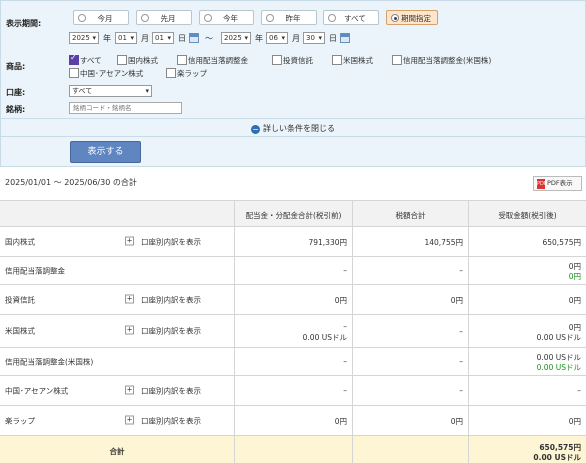 The image size is (586, 463). What do you see at coordinates (293, 128) in the screenshot?
I see `toggle-conditions-link: − 詳しい条件を閉じる` at bounding box center [293, 128].